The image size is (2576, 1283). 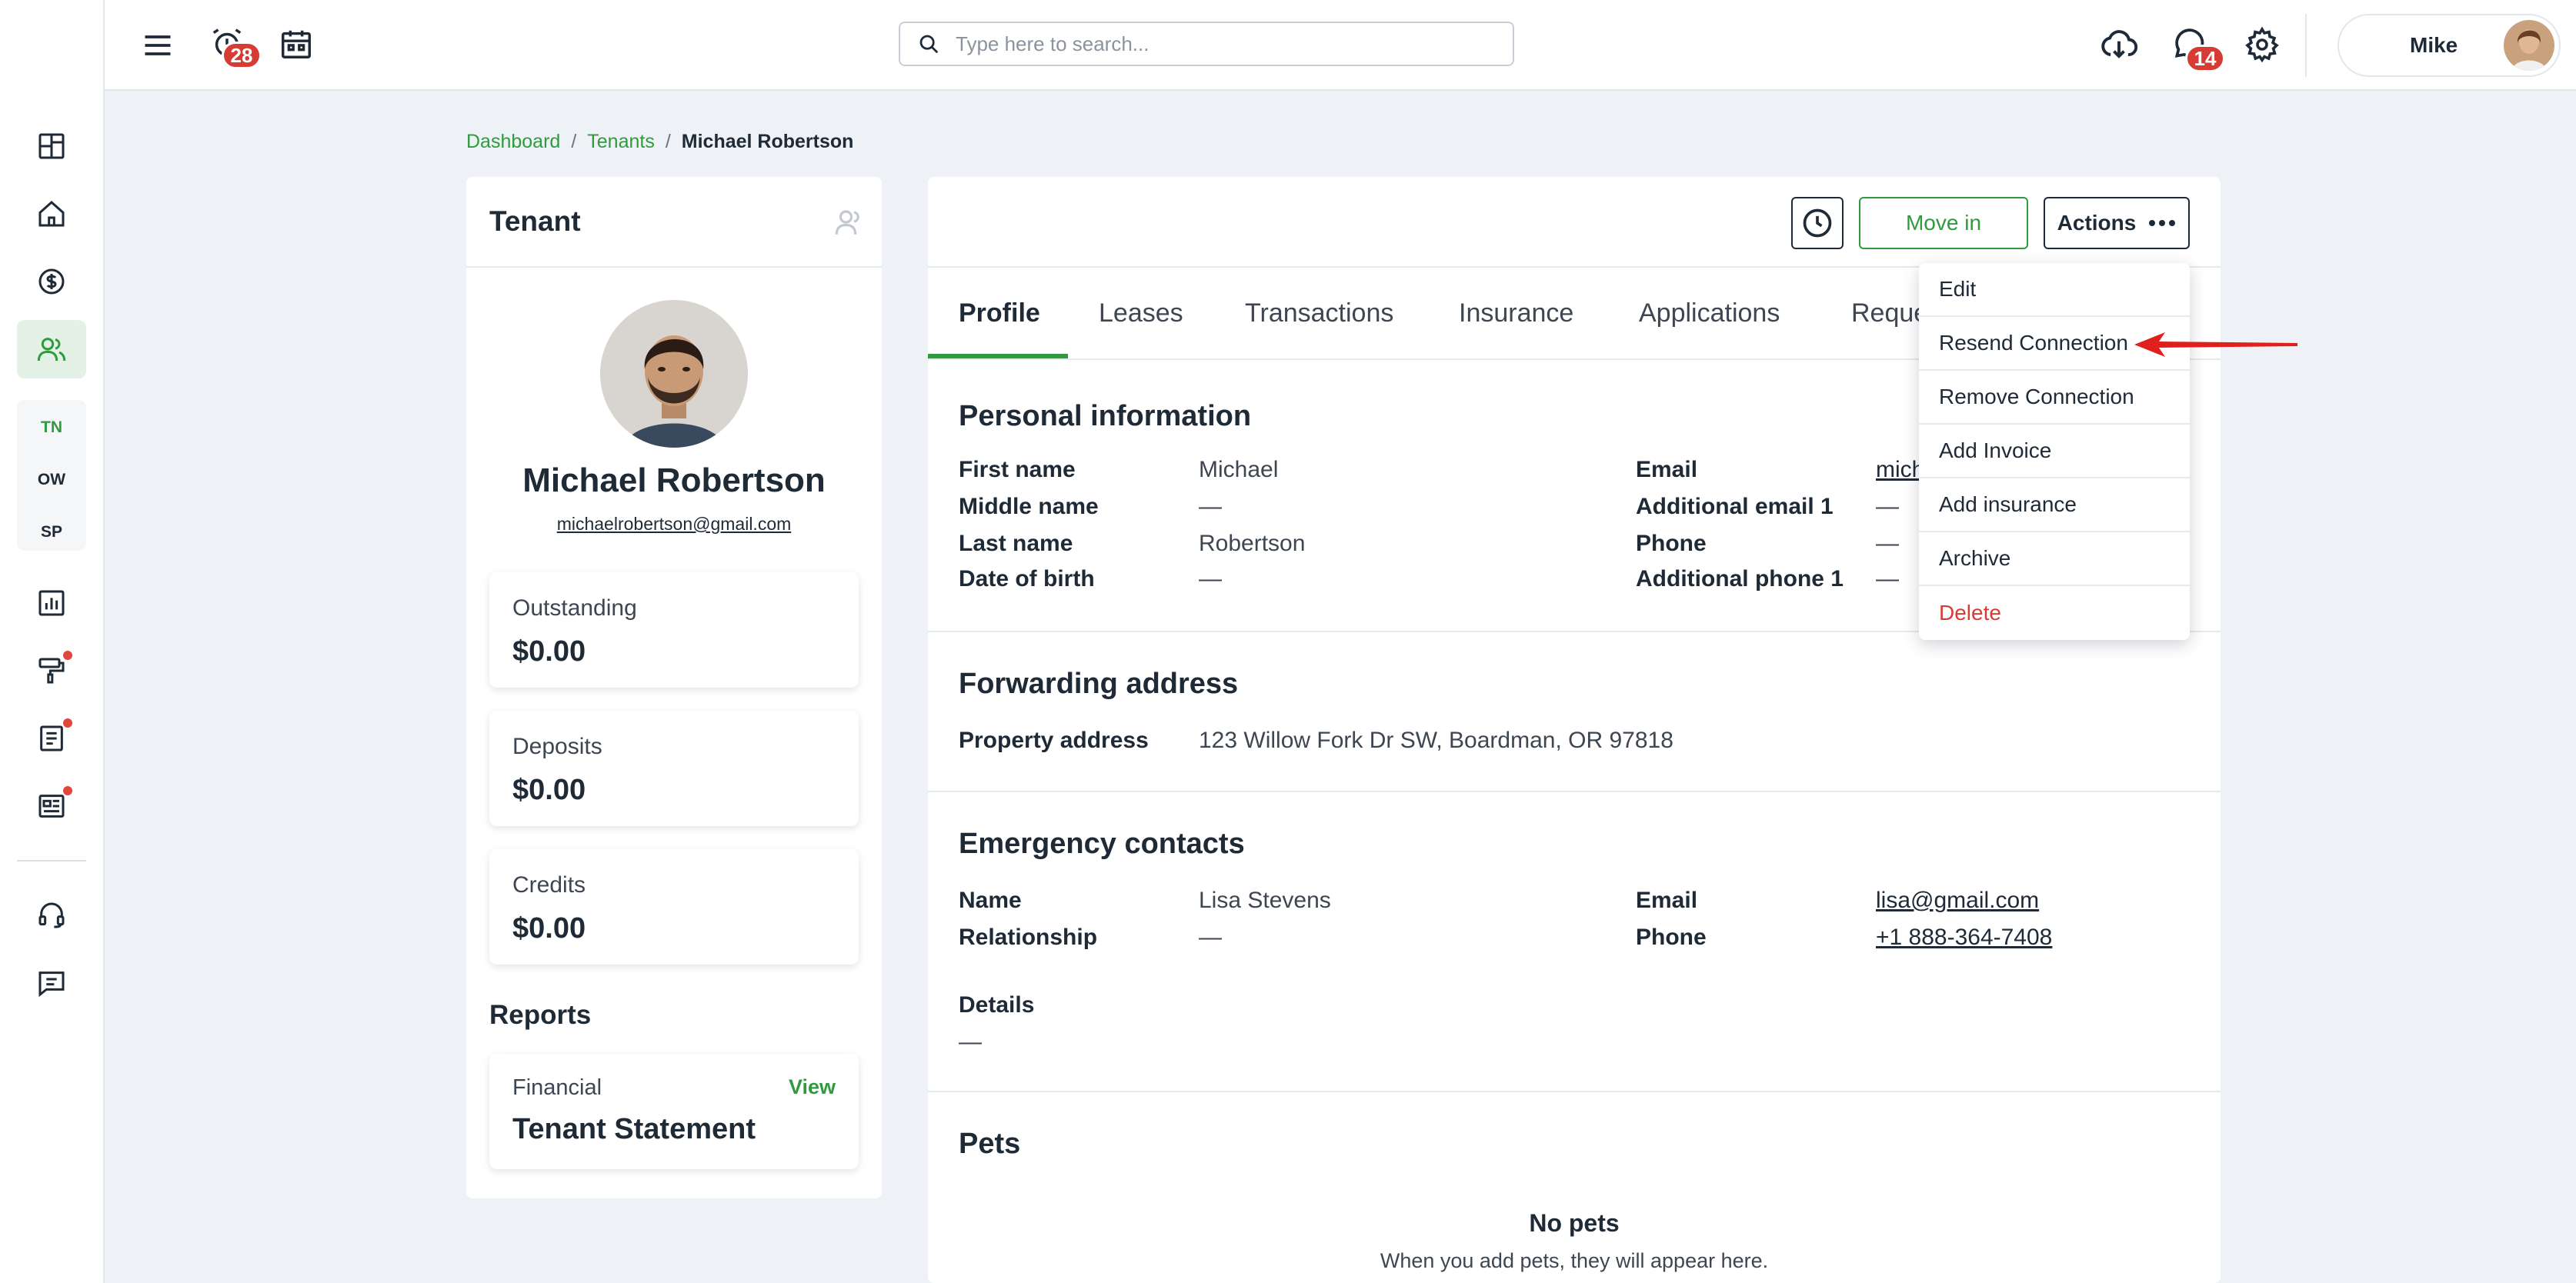 I want to click on middle-name-label: Middle name, so click(x=1029, y=506).